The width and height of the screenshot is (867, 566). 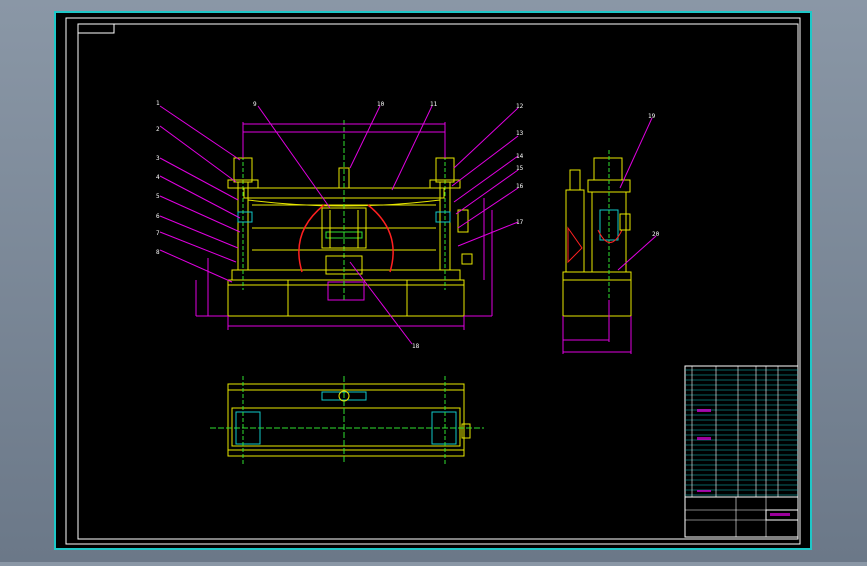 What do you see at coordinates (158, 233) in the screenshot?
I see `part-label: 7` at bounding box center [158, 233].